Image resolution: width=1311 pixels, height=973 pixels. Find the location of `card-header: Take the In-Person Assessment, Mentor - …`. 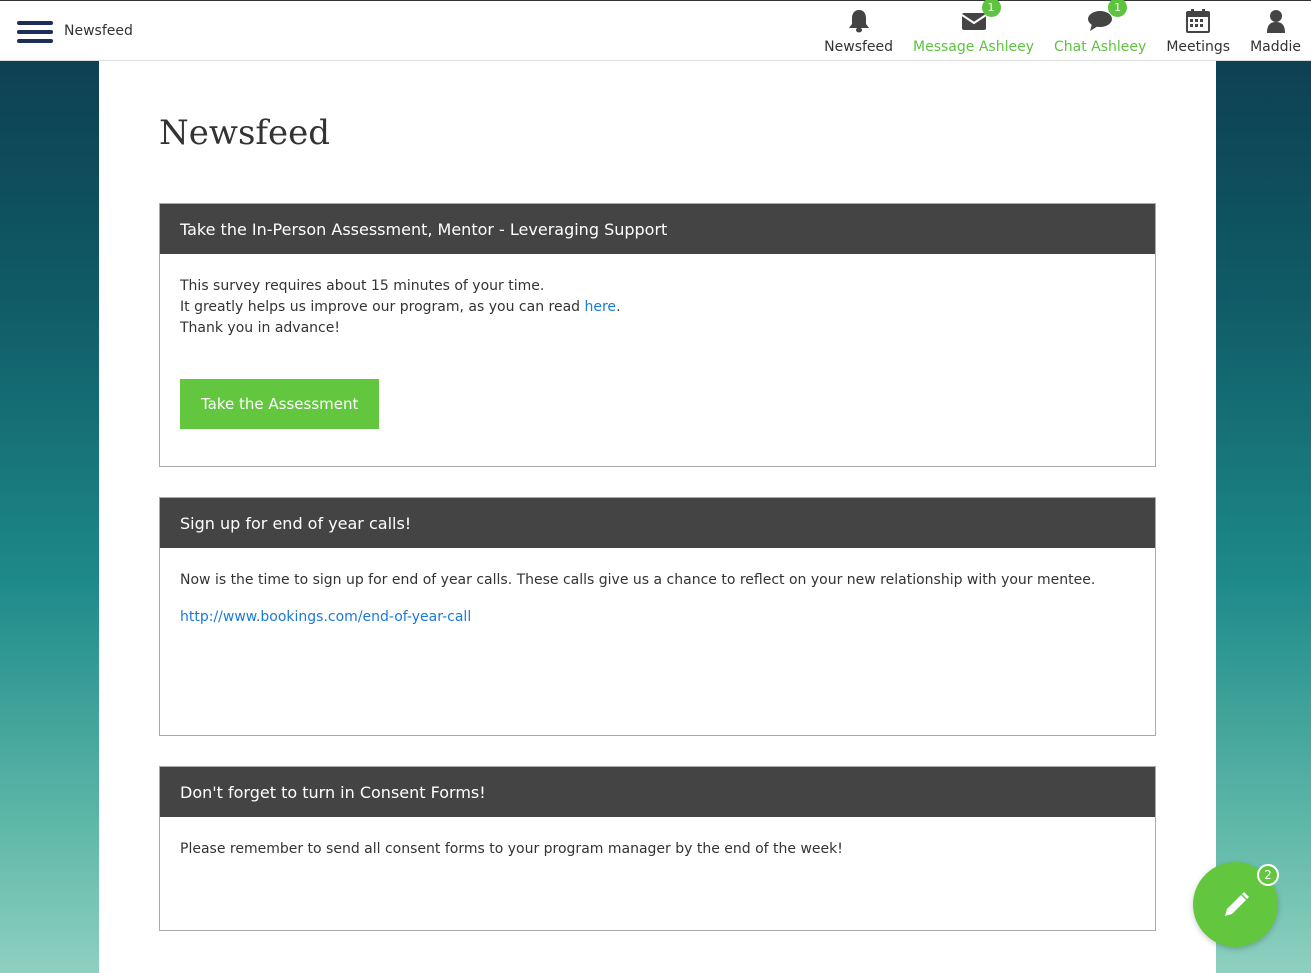

card-header: Take the In-Person Assessment, Mentor - … is located at coordinates (657, 229).